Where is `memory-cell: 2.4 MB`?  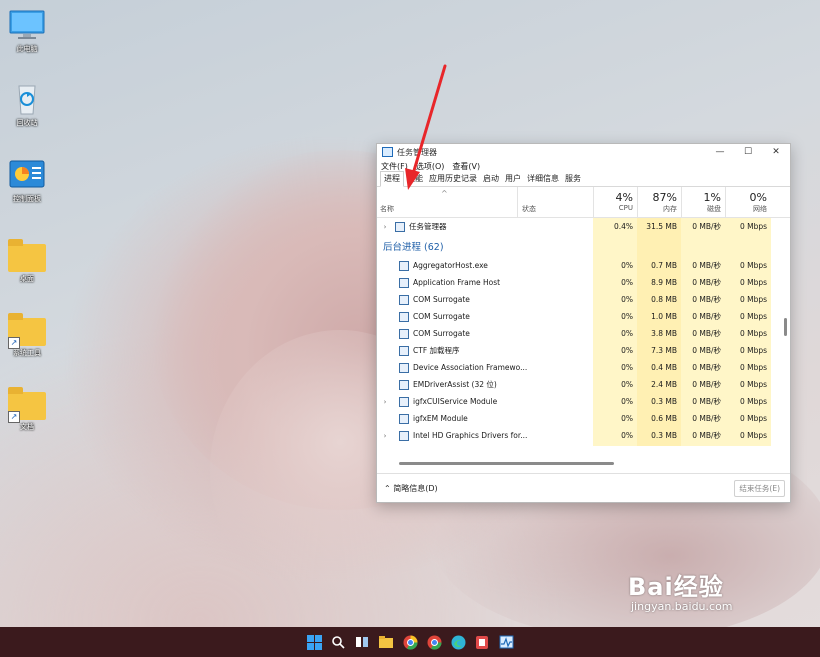
memory-cell: 2.4 MB is located at coordinates (659, 384).